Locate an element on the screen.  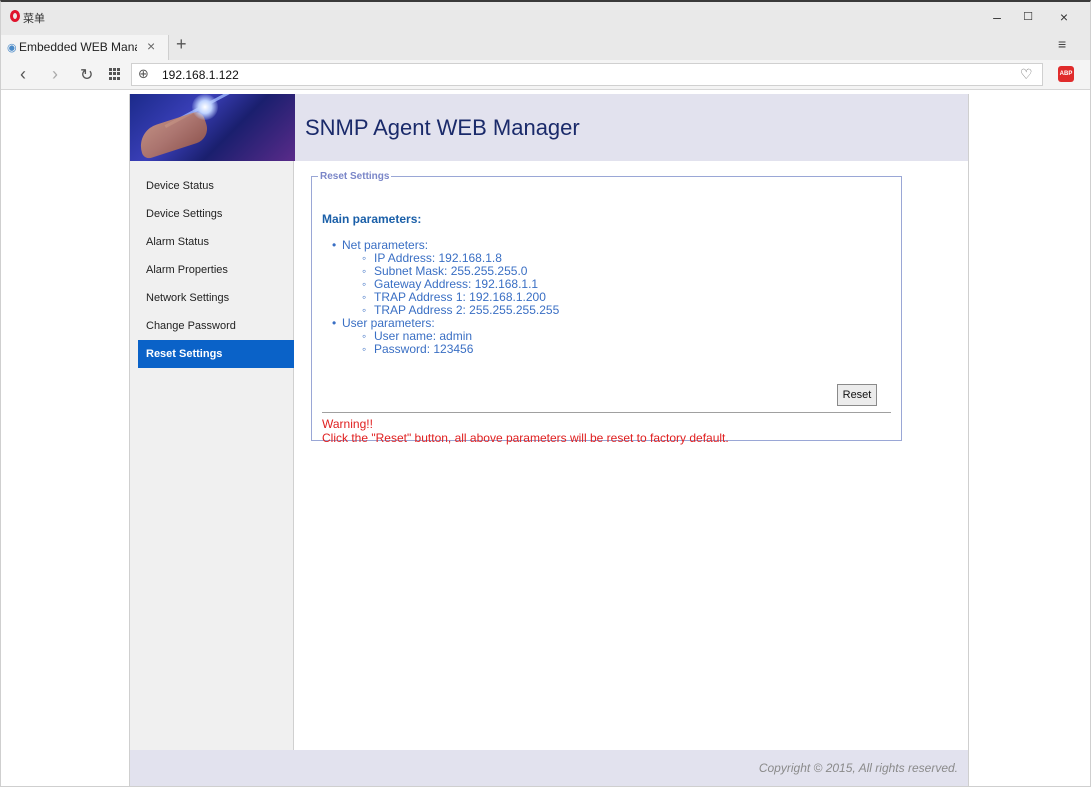
tab-close-icon: × is located at coordinates (151, 46).